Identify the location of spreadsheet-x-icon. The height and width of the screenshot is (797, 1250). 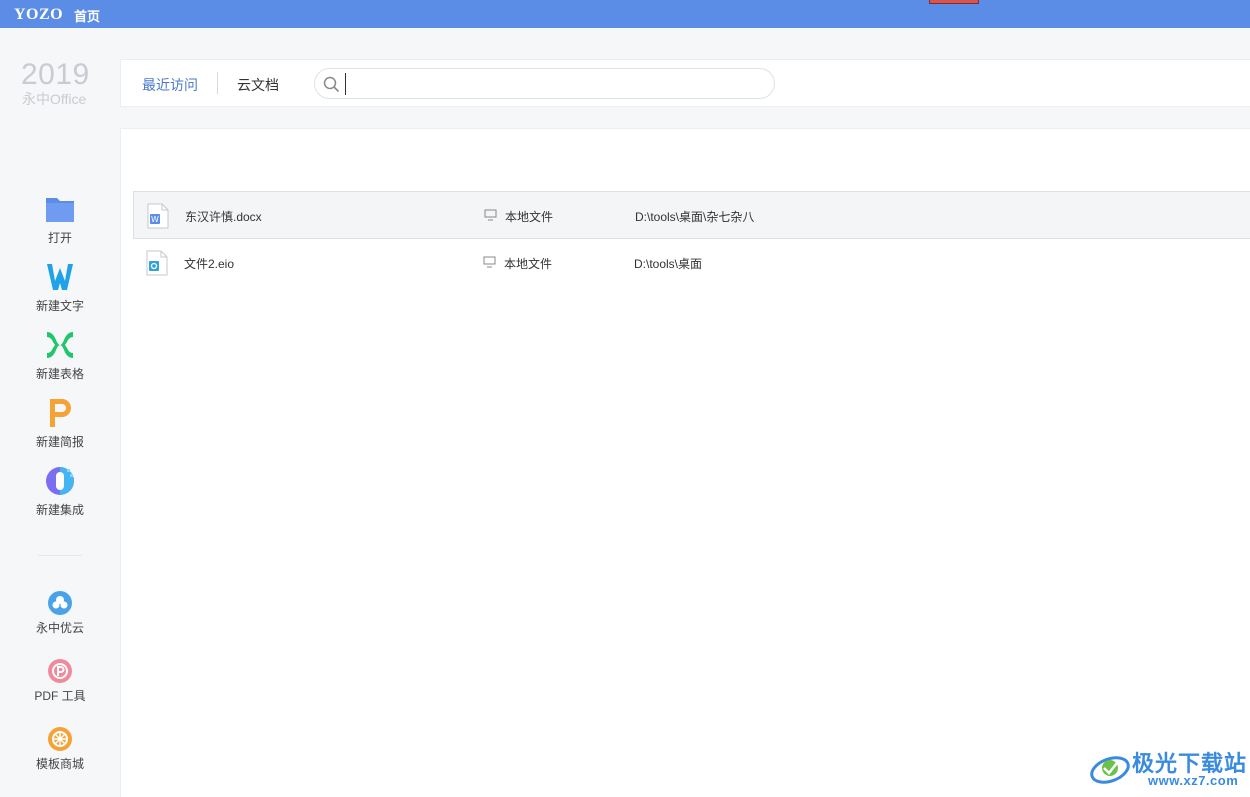
(60, 345).